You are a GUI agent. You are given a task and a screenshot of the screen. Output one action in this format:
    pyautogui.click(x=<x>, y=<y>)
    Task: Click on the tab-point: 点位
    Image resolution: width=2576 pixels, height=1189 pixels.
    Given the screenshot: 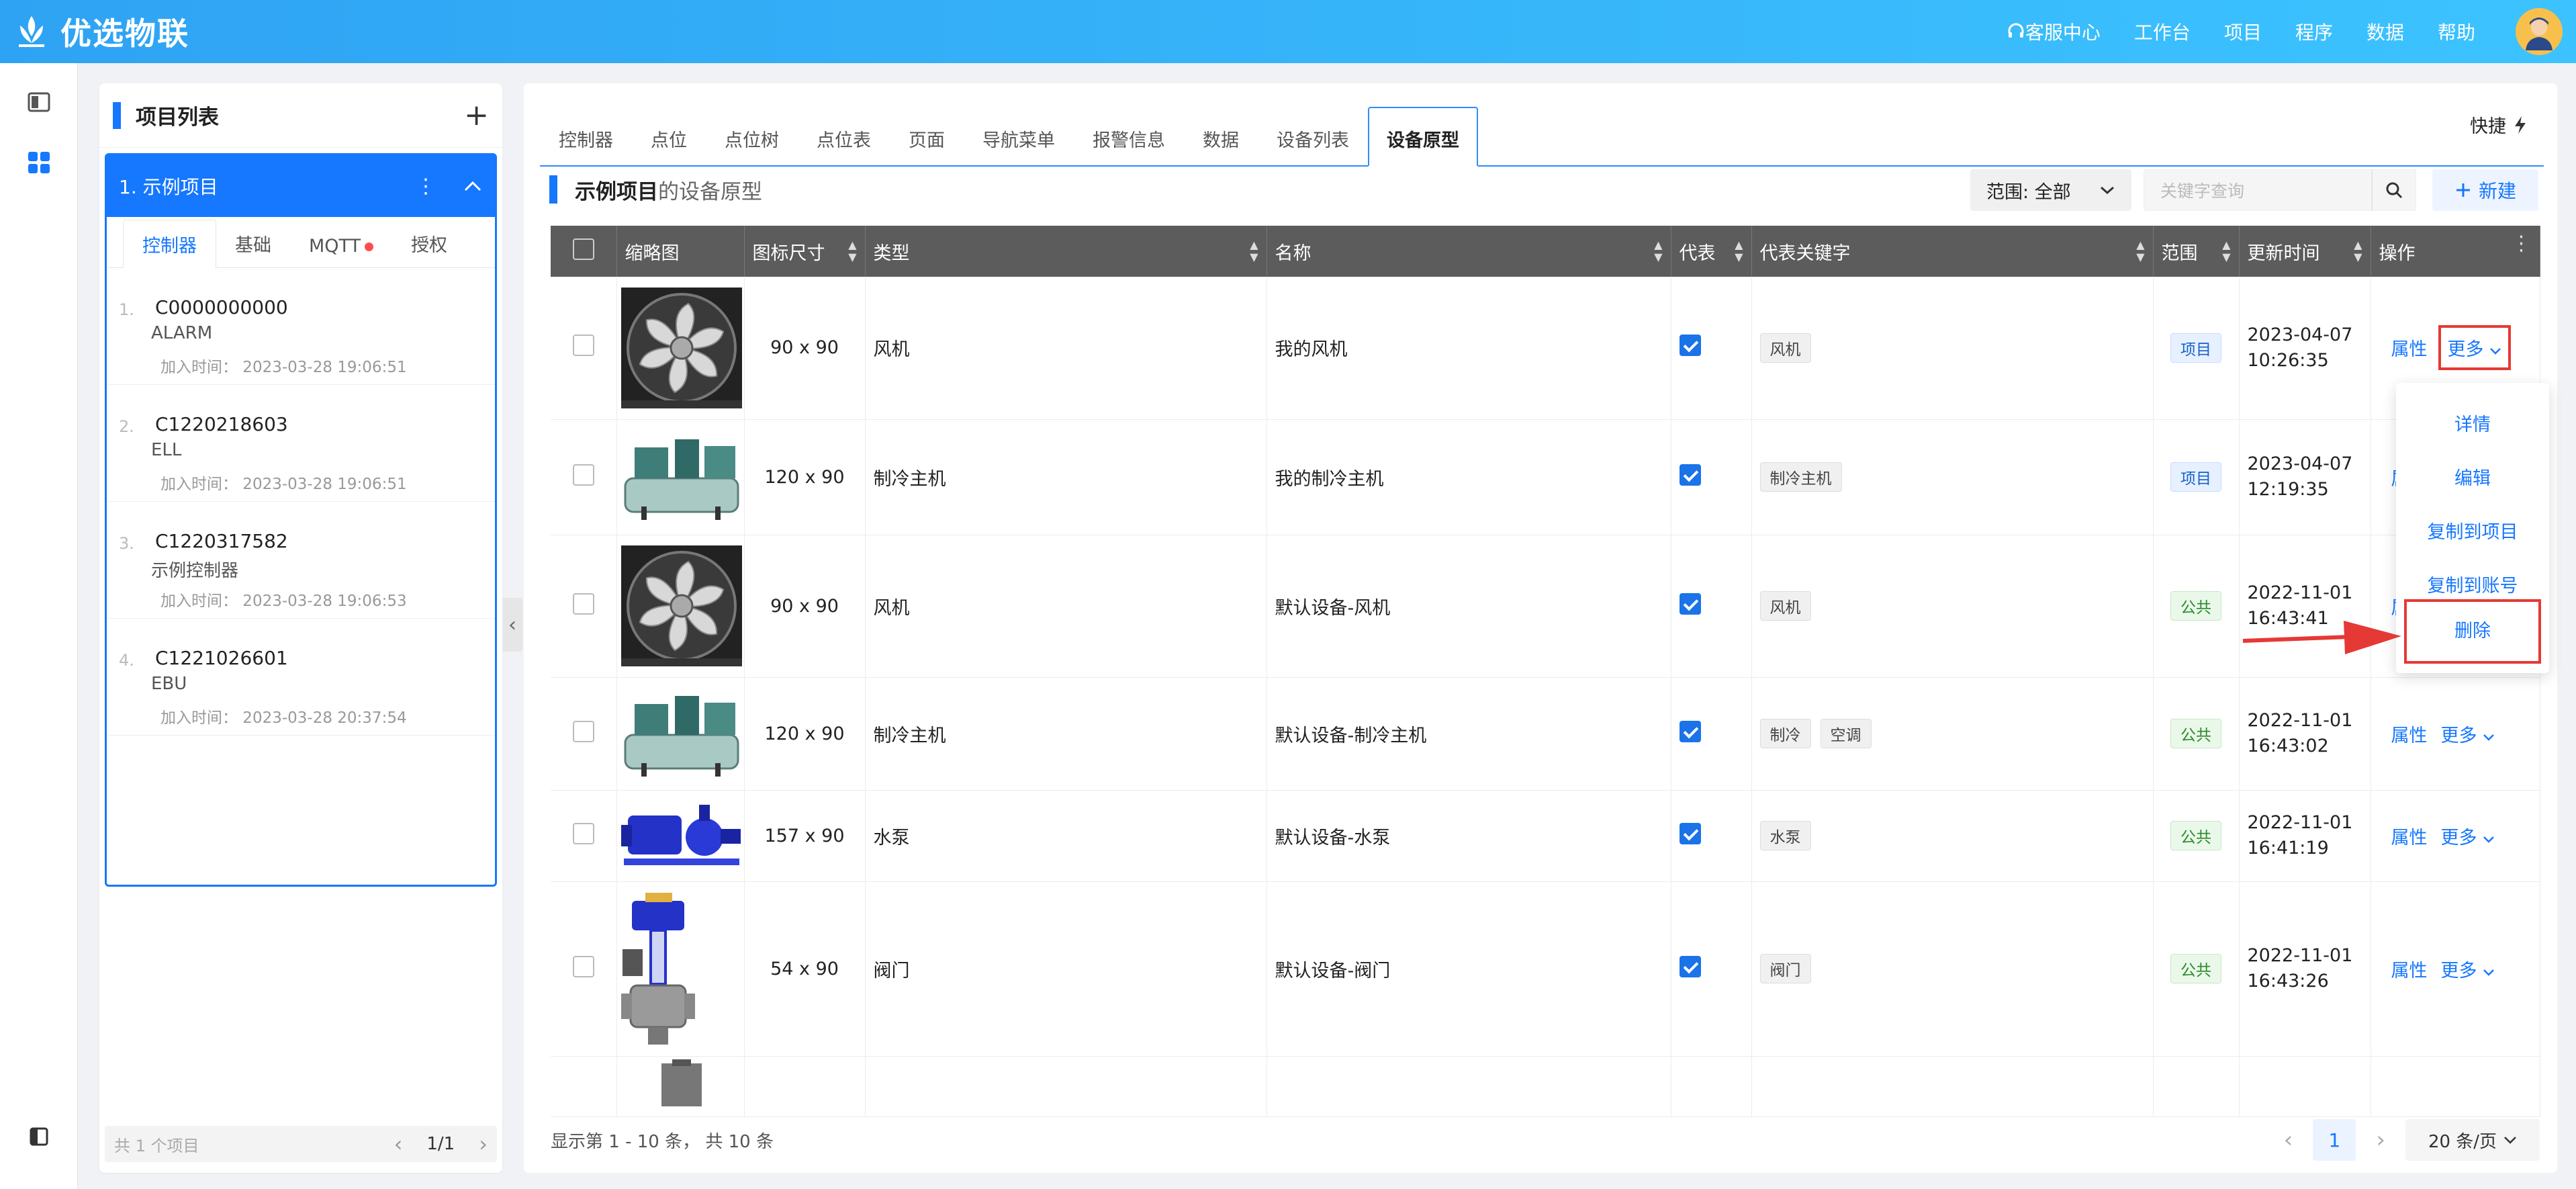 What is the action you would take?
    pyautogui.click(x=669, y=145)
    